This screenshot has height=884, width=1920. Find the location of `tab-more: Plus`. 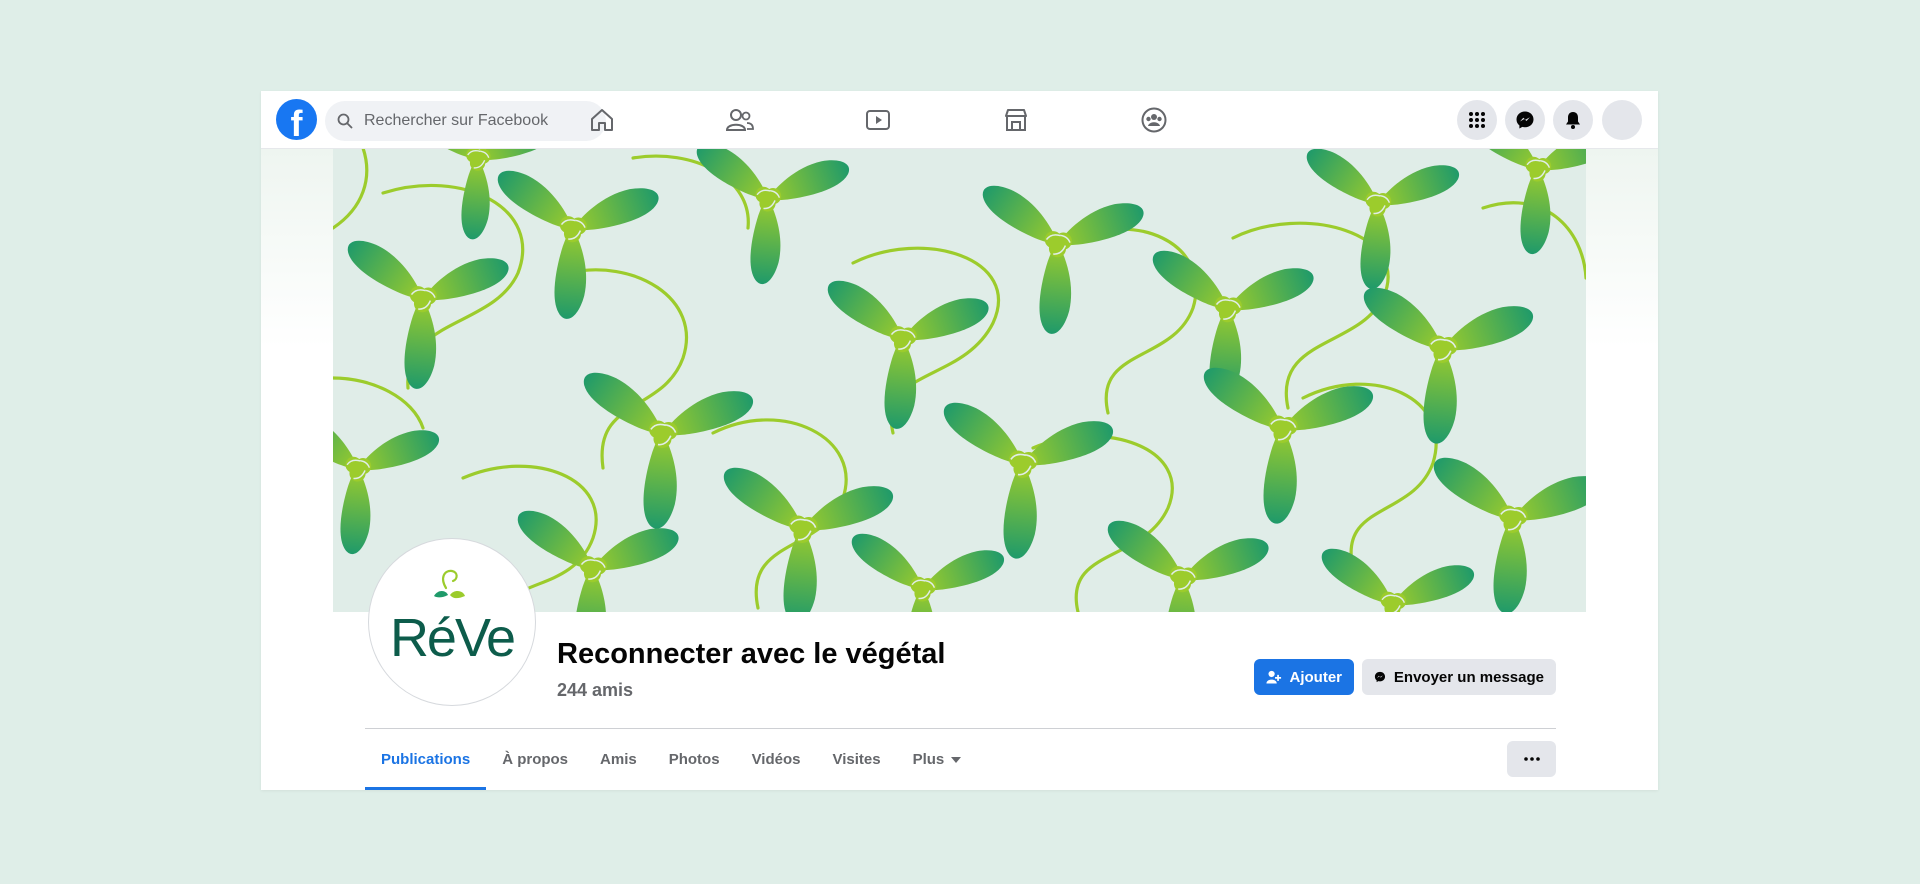

tab-more: Plus is located at coordinates (937, 759).